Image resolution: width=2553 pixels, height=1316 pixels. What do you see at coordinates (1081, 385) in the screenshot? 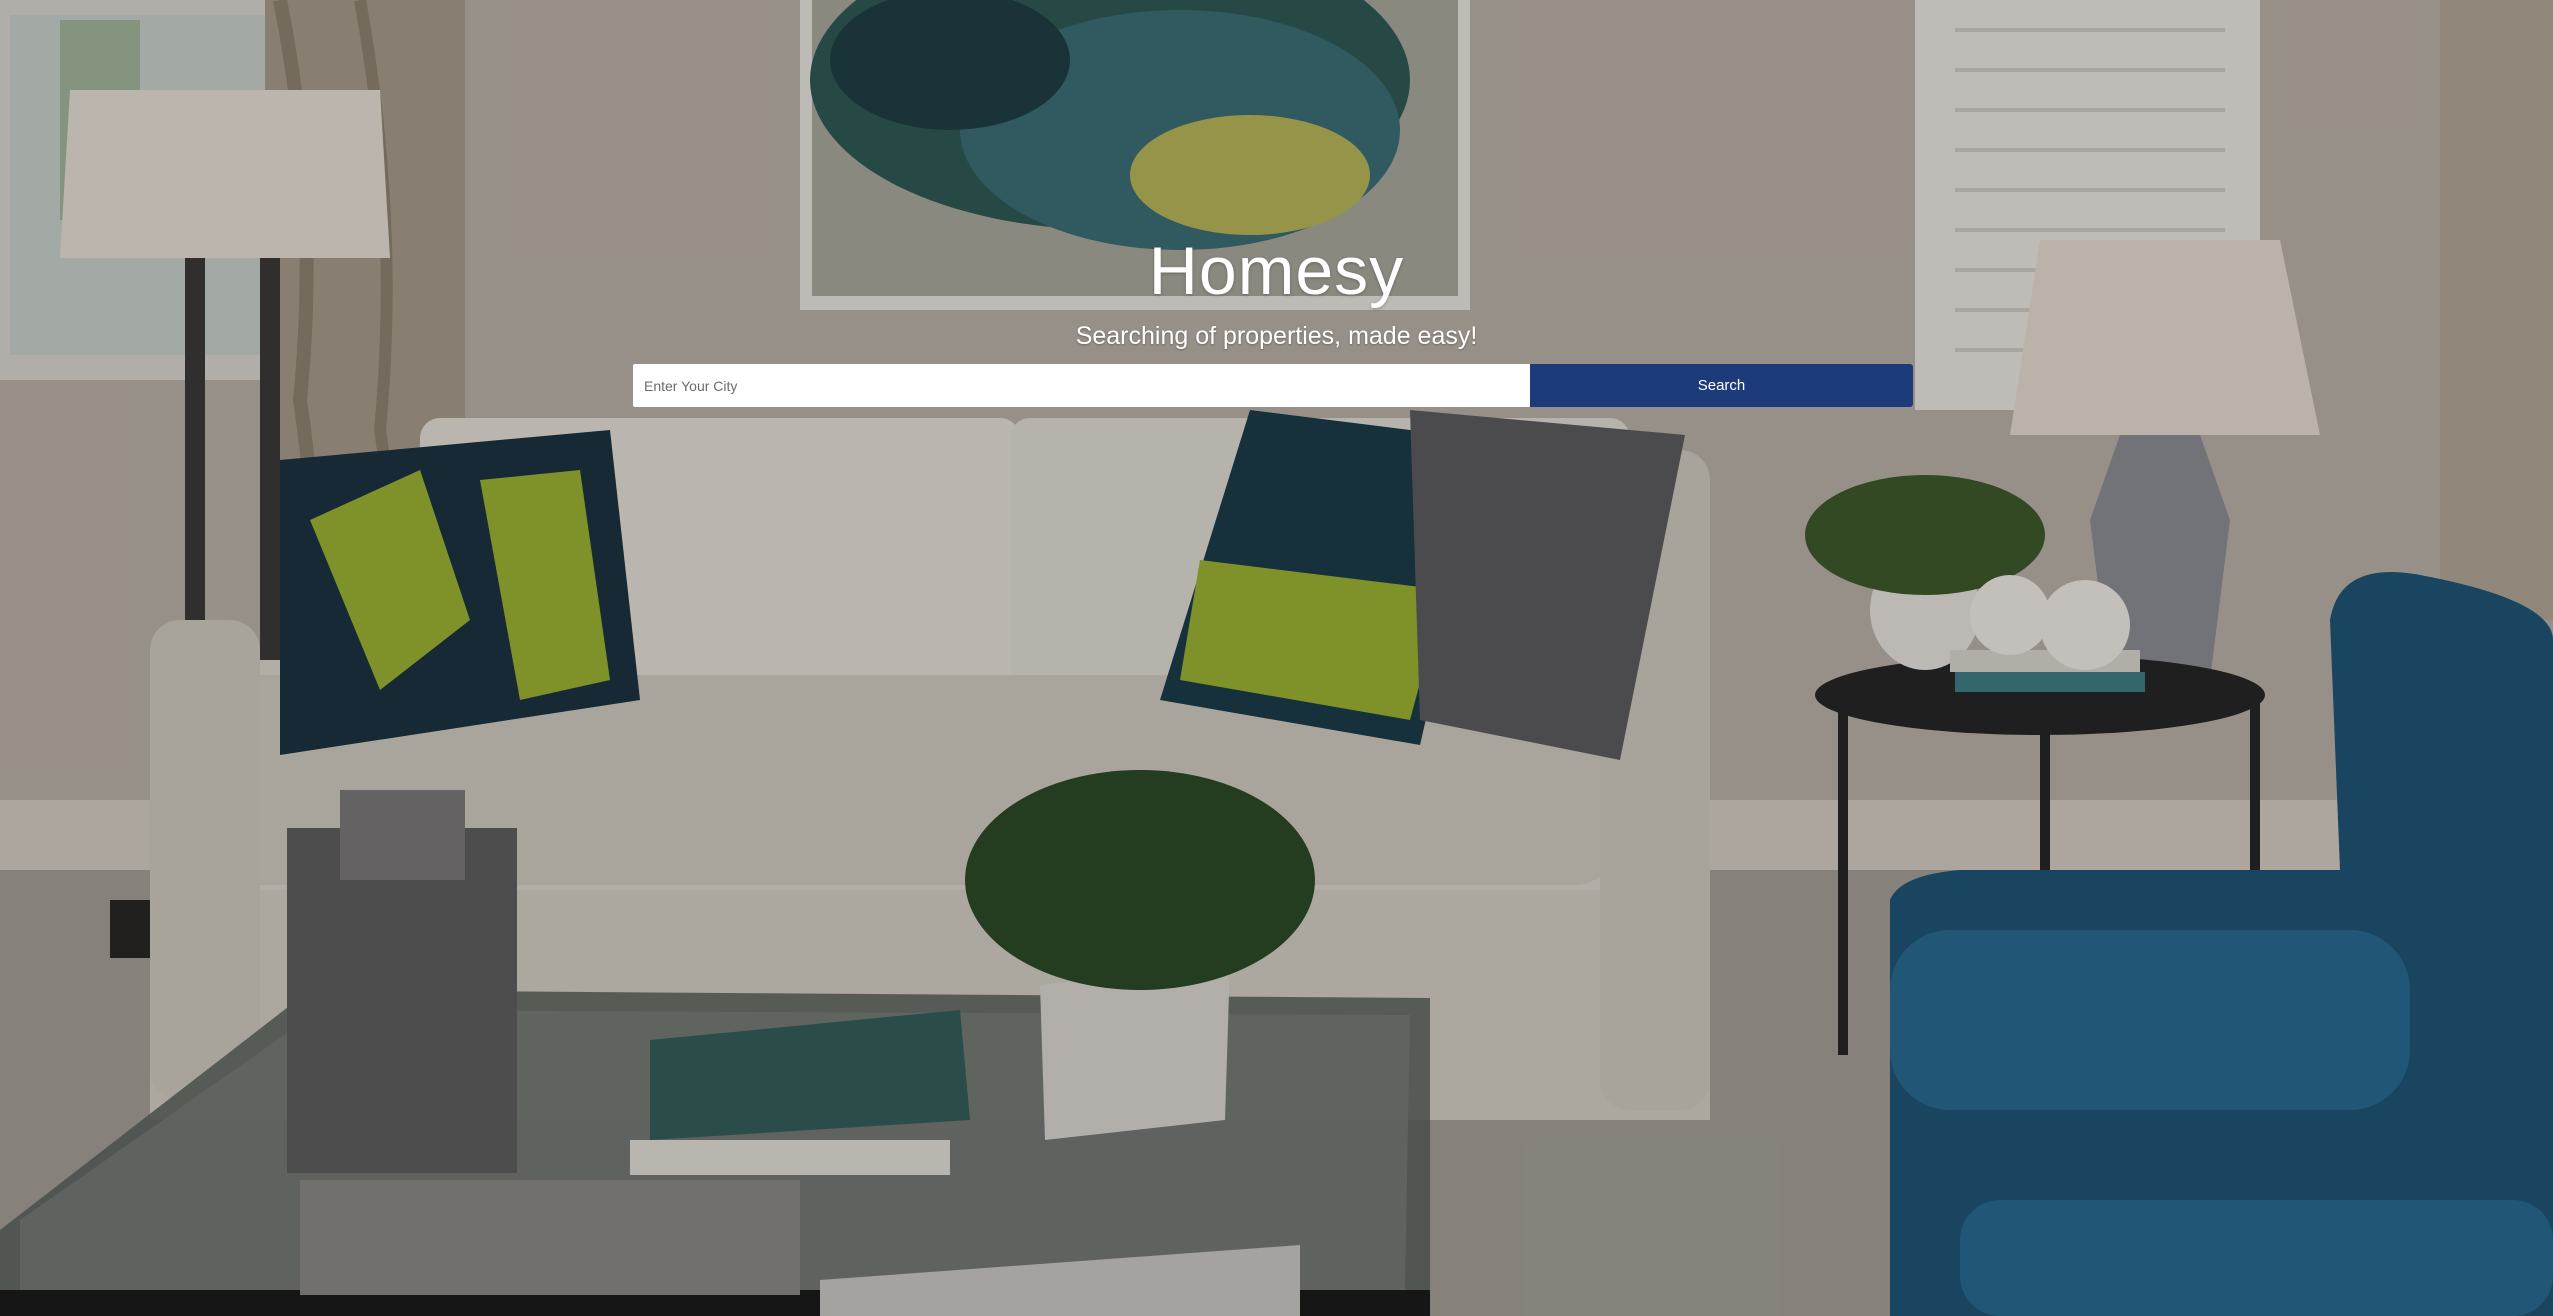
I see `city-search-input` at bounding box center [1081, 385].